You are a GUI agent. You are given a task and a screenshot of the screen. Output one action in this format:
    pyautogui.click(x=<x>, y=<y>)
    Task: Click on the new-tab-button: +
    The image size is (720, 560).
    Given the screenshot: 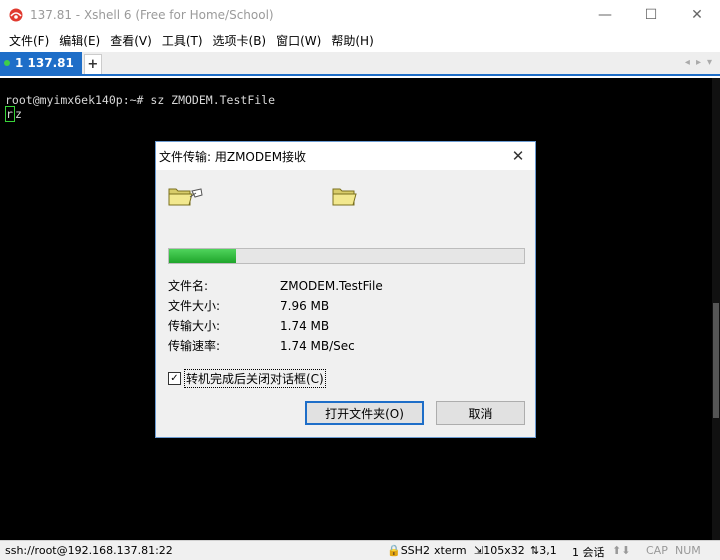 What is the action you would take?
    pyautogui.click(x=92, y=64)
    